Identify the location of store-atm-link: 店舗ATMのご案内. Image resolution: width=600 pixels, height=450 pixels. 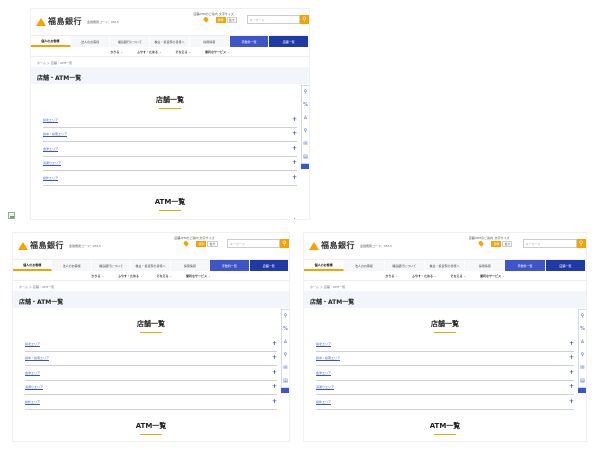
(186, 241).